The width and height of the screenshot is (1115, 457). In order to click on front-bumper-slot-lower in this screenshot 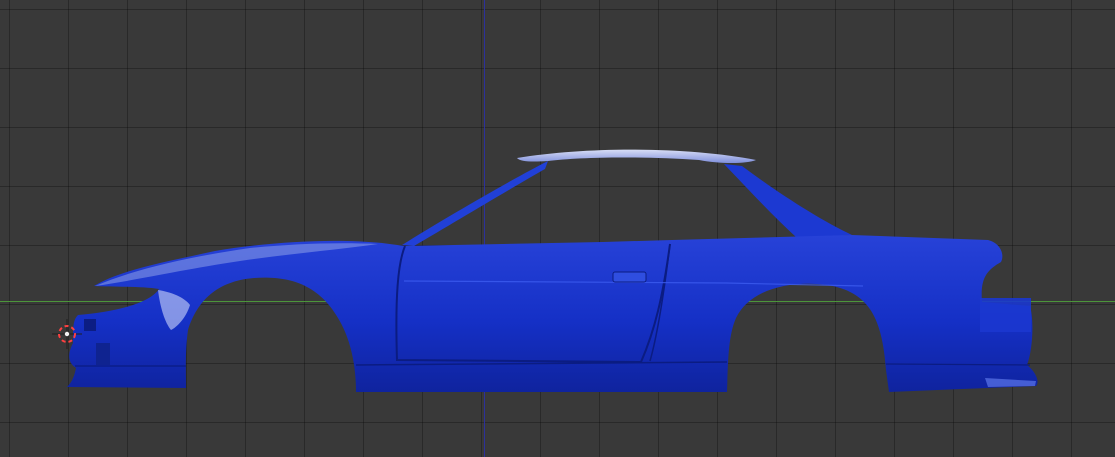, I will do `click(103, 354)`.